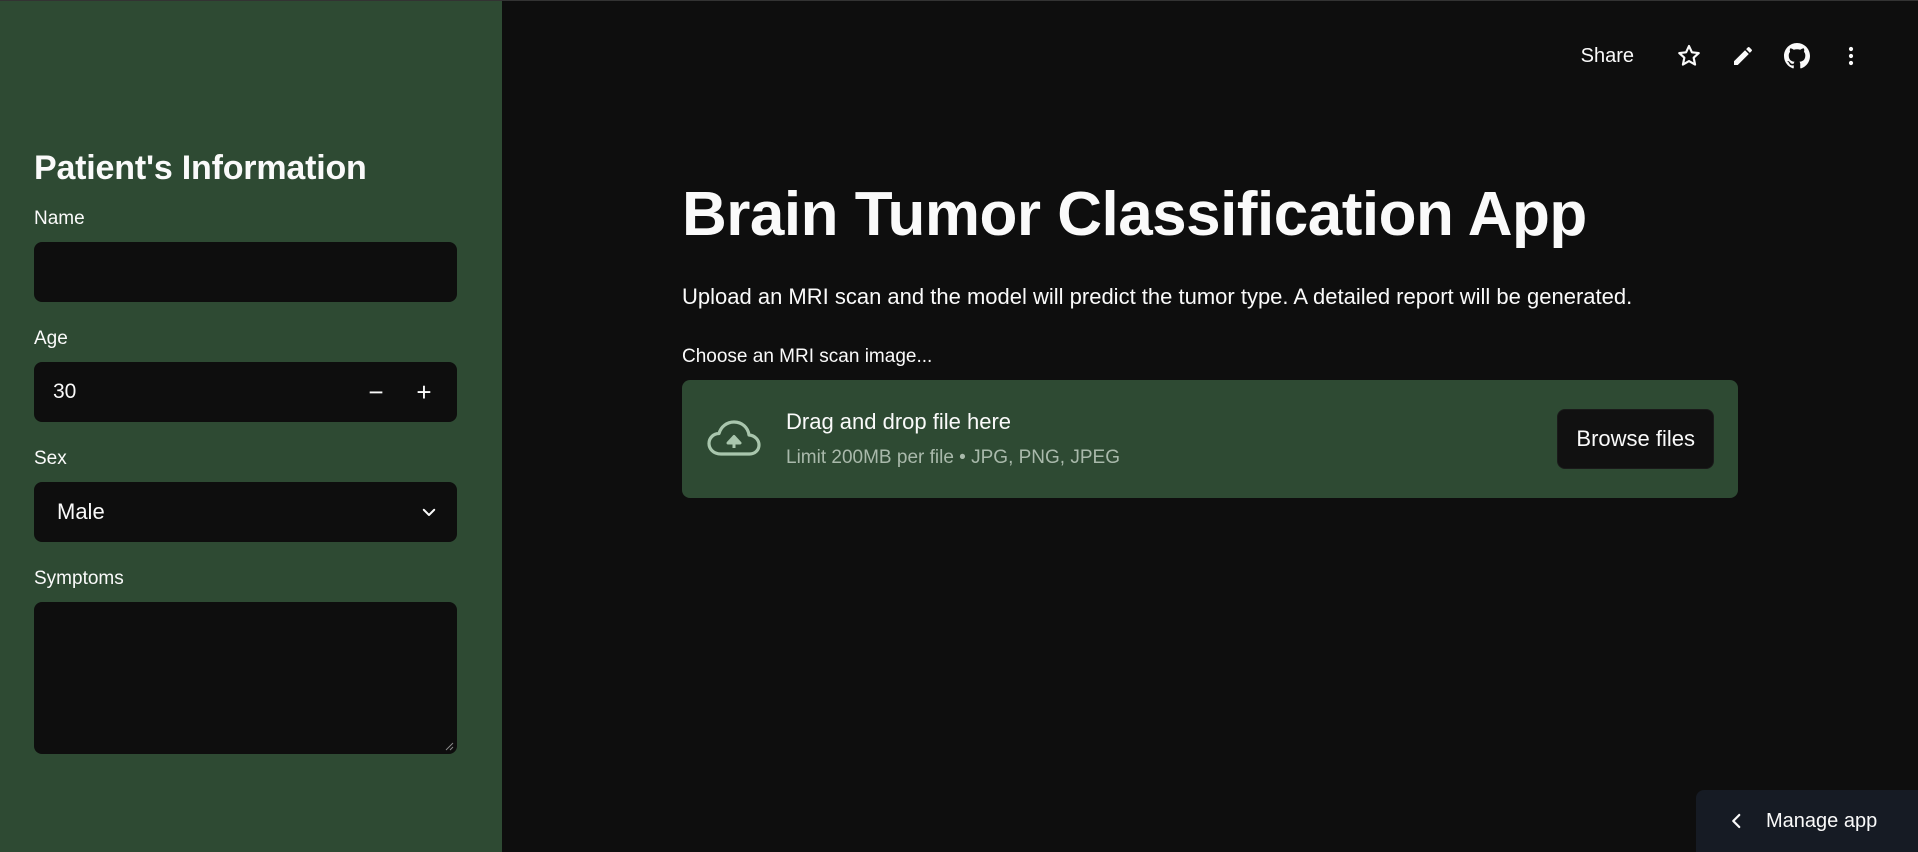 The height and width of the screenshot is (852, 1918). What do you see at coordinates (429, 512) in the screenshot?
I see `chevron-down-icon` at bounding box center [429, 512].